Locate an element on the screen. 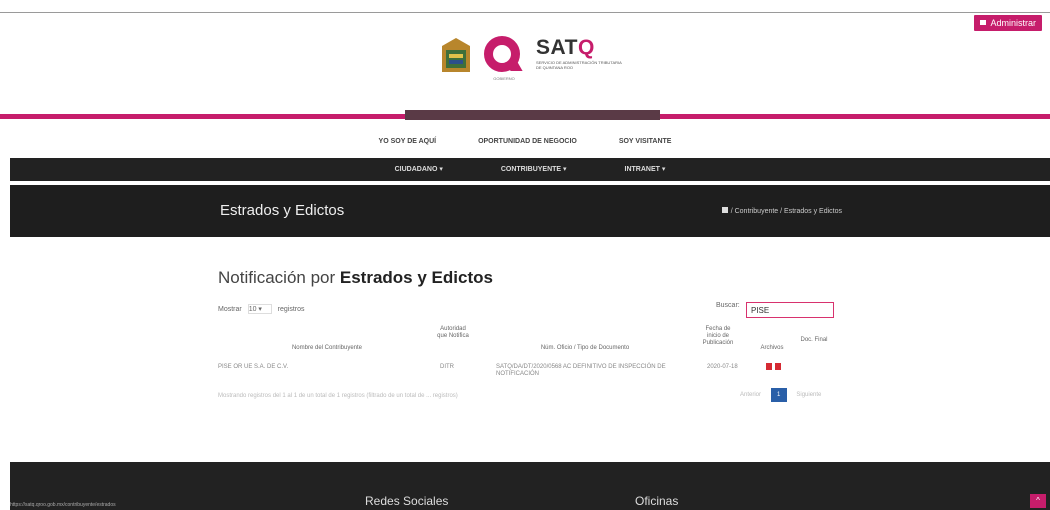 The height and width of the screenshot is (510, 1050). cell-files is located at coordinates (776, 368).